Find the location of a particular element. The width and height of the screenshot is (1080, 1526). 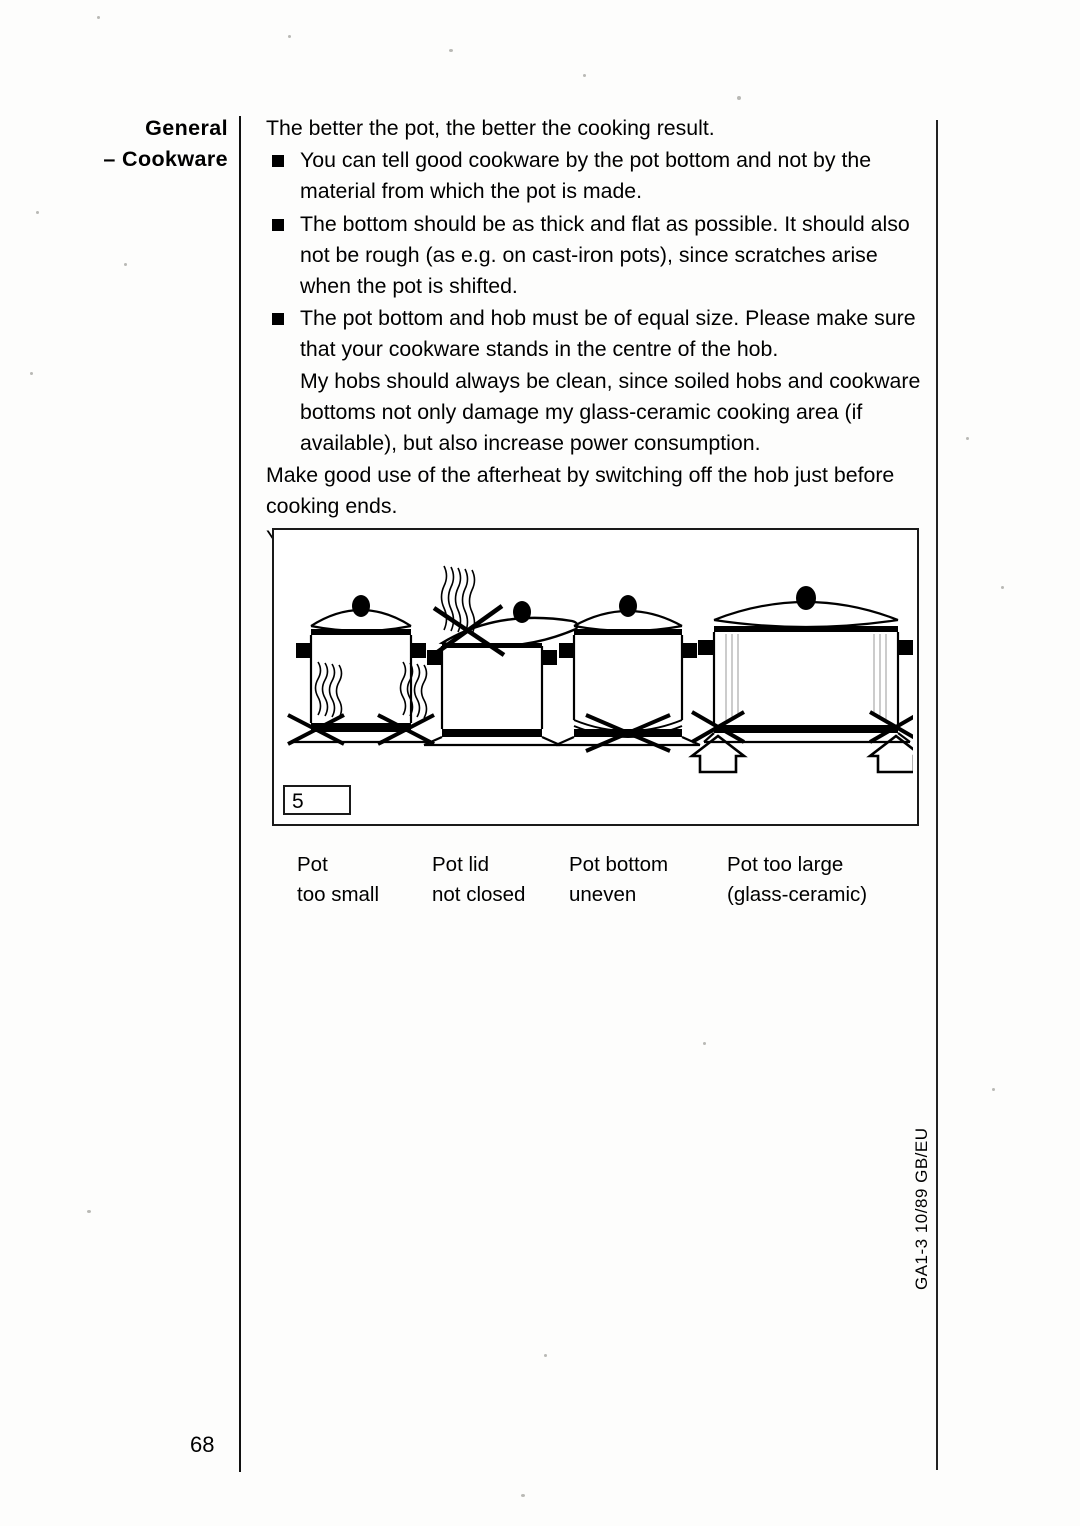

pot-too-large is located at coordinates (800, 680).